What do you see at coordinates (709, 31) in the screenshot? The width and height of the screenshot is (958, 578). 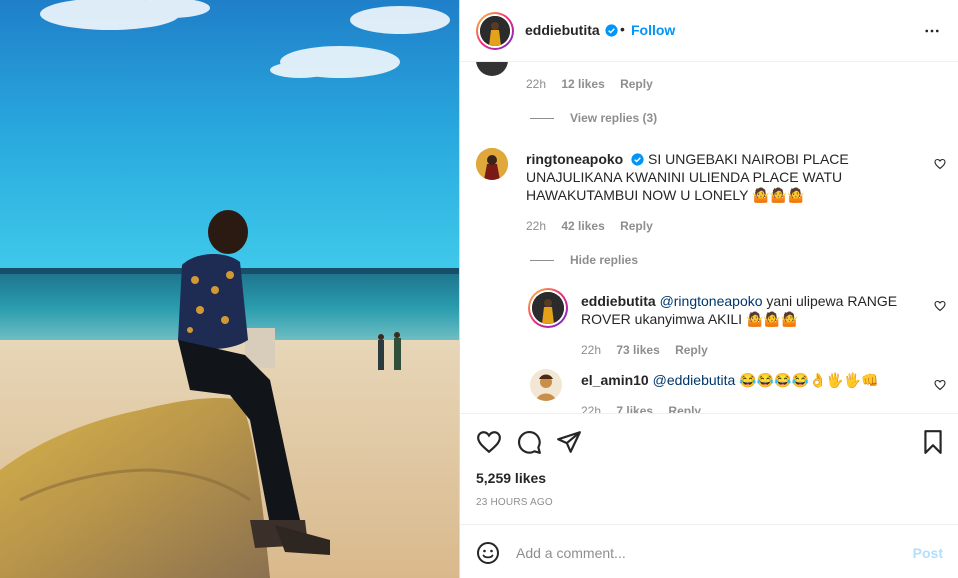 I see `post-header: eddiebutita • Follow` at bounding box center [709, 31].